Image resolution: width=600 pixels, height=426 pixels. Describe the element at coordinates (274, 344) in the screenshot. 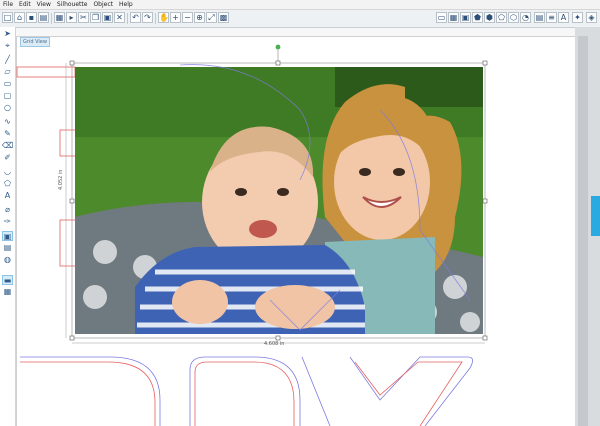

I see `width-measurement: 4.608 in` at that location.